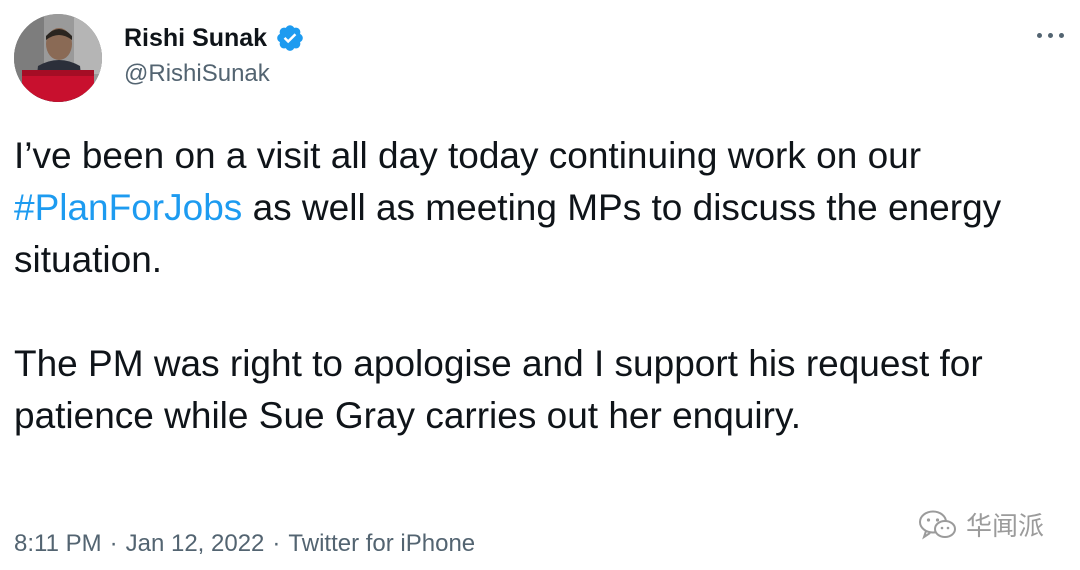  I want to click on more-options-button, so click(1050, 35).